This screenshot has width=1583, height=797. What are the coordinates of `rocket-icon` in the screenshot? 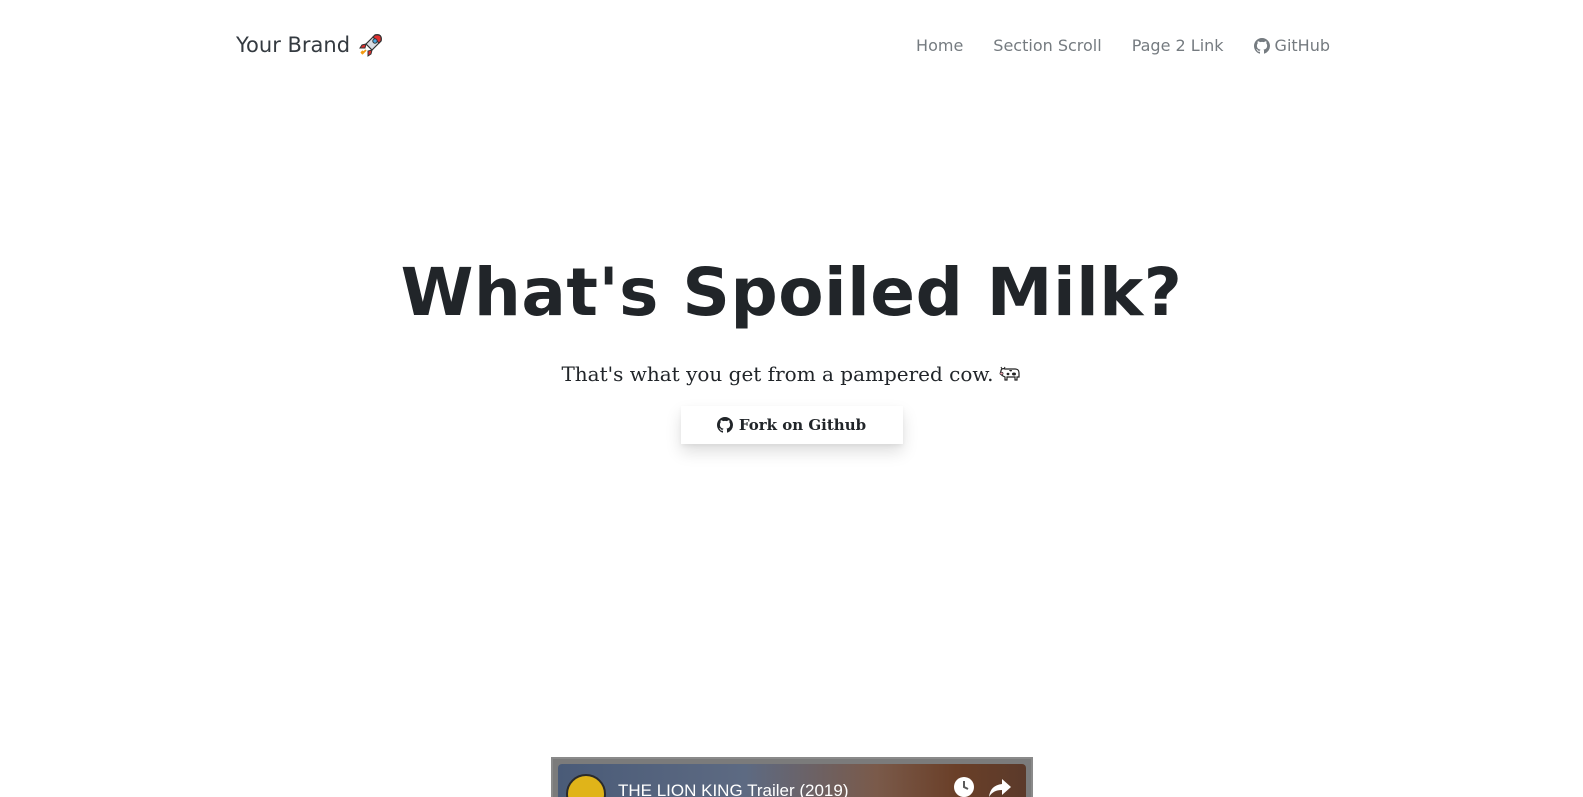 It's located at (370, 45).